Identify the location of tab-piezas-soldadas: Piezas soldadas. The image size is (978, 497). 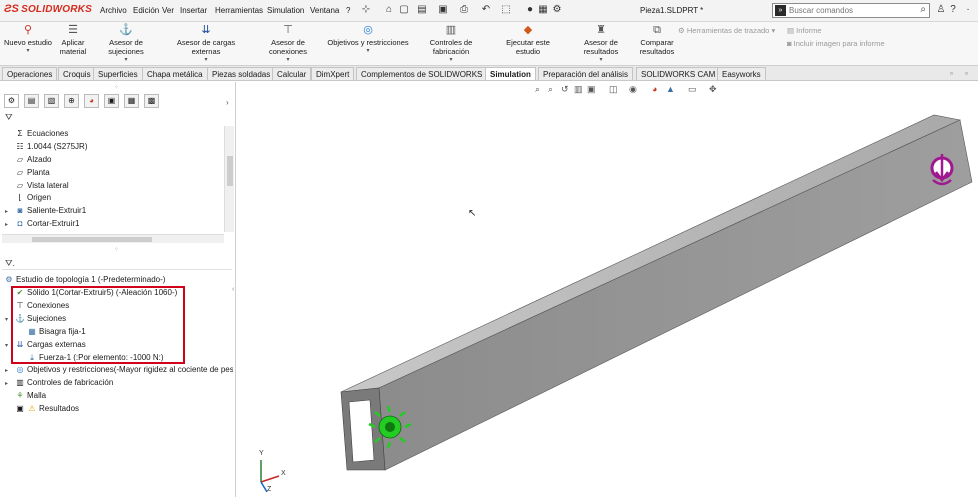
(241, 73).